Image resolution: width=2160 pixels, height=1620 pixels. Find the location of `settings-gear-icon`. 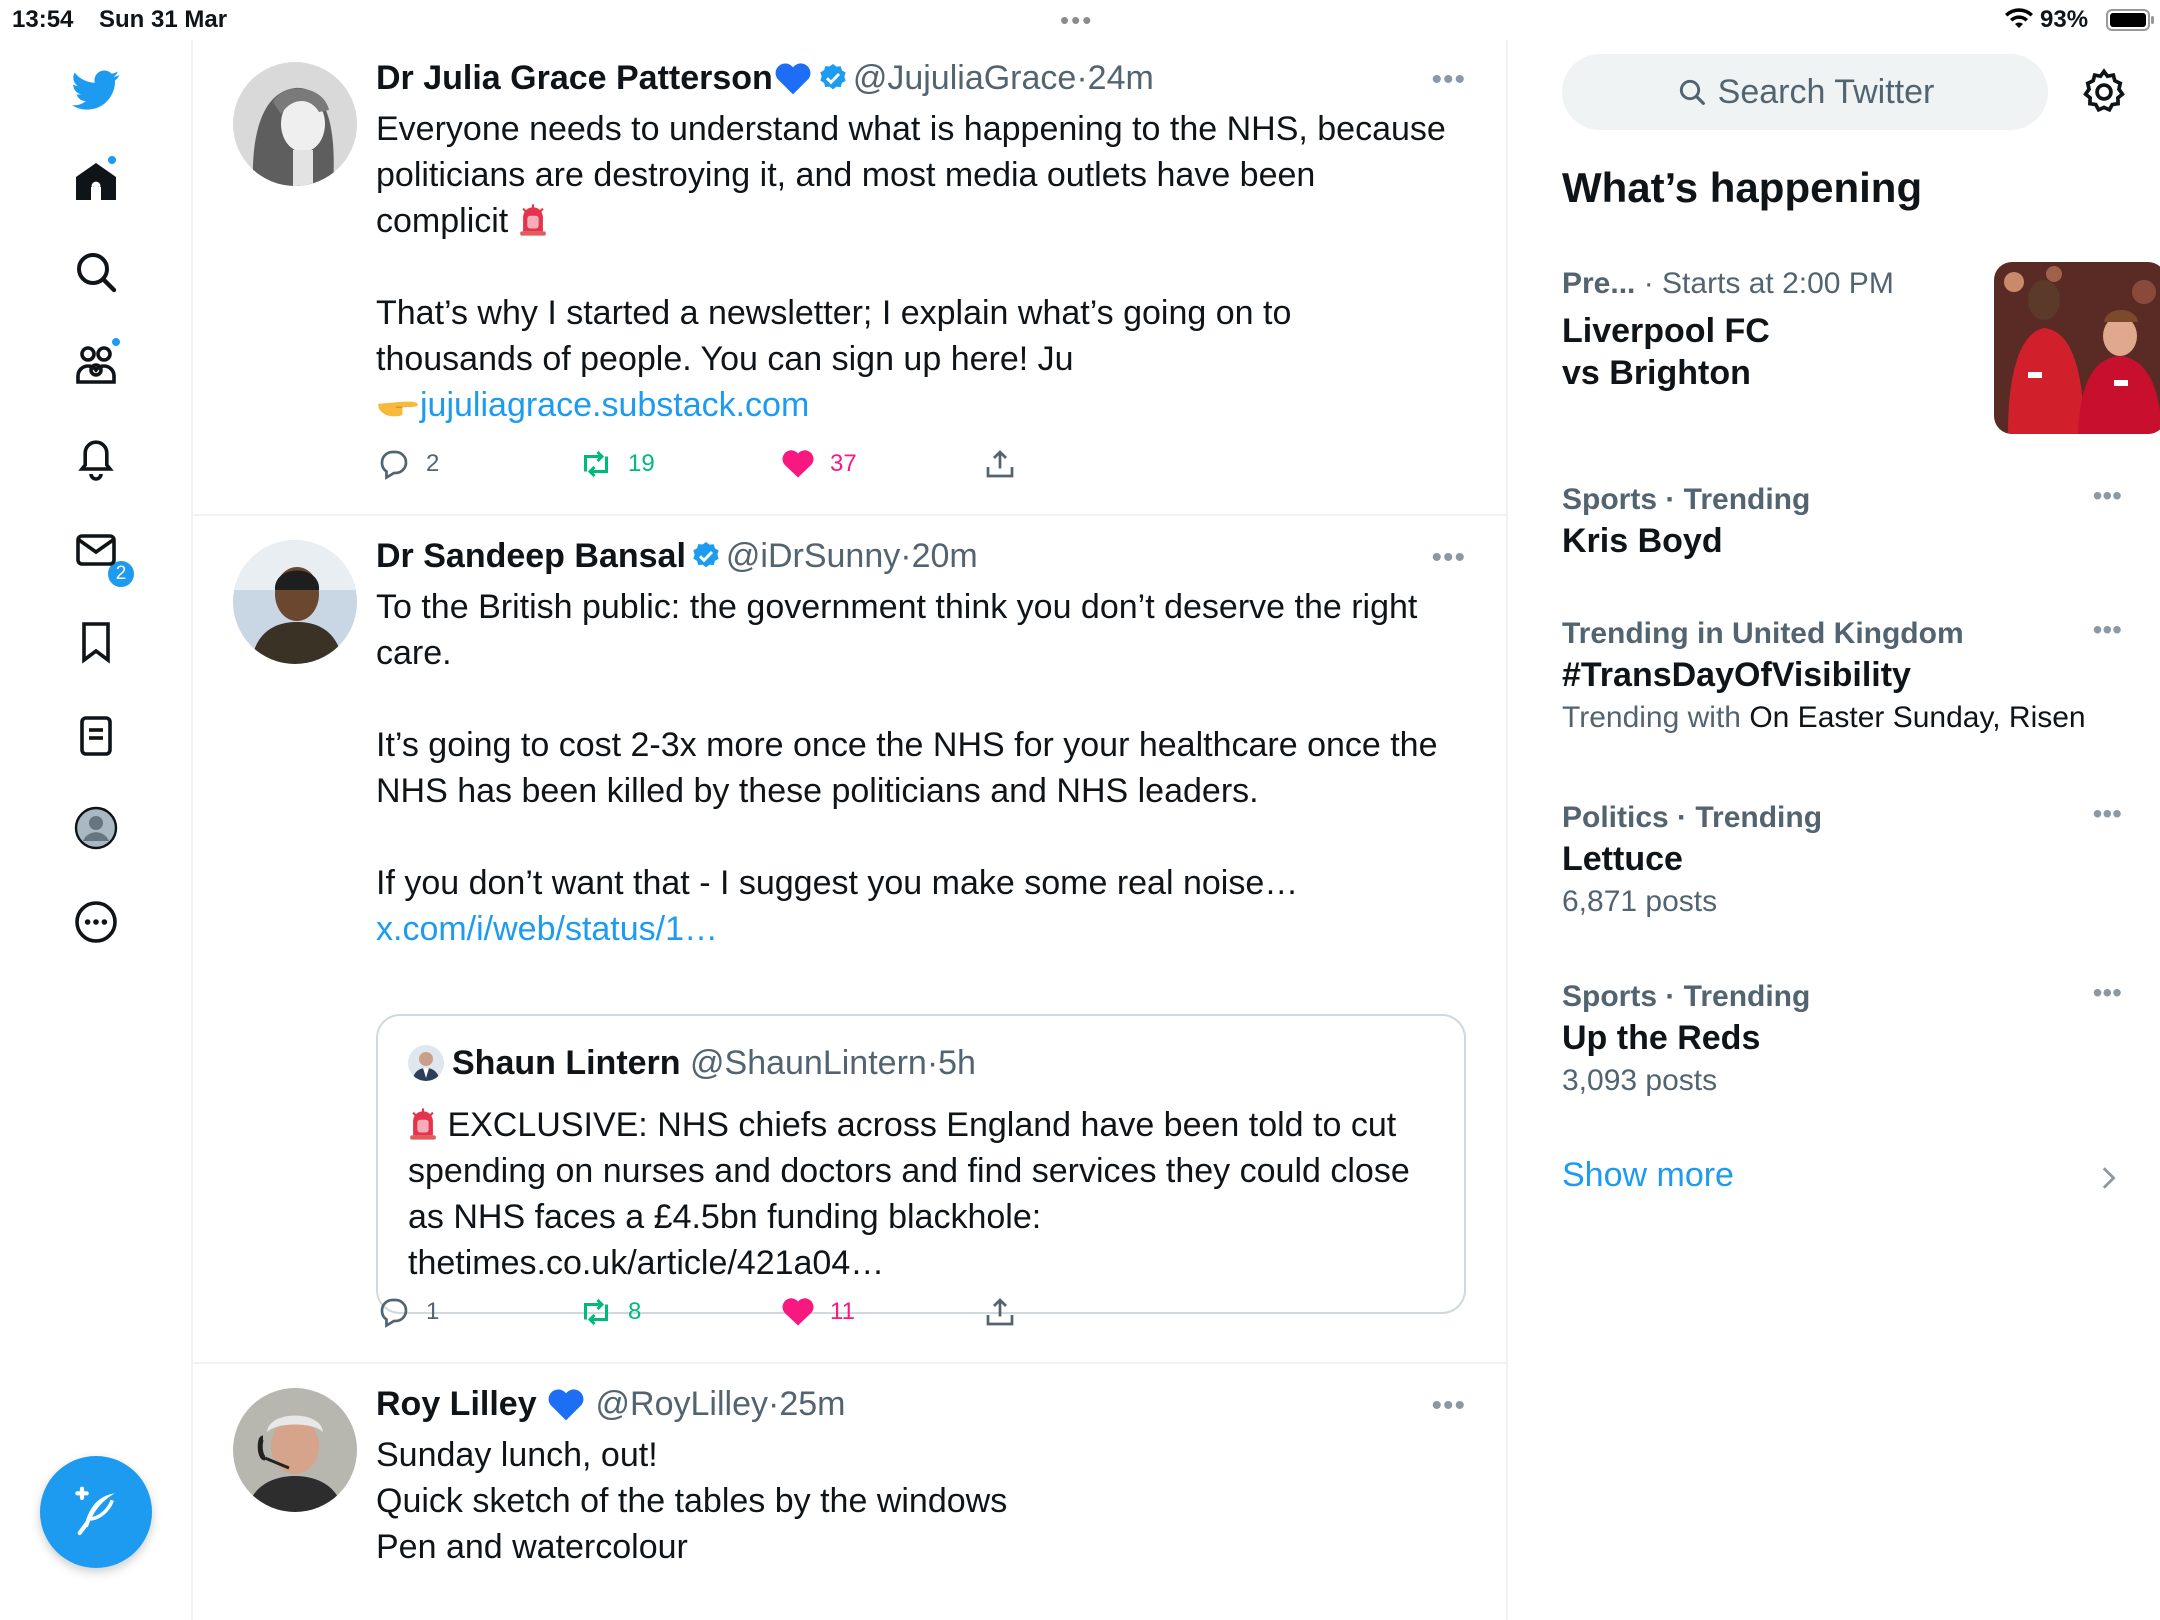

settings-gear-icon is located at coordinates (2104, 92).